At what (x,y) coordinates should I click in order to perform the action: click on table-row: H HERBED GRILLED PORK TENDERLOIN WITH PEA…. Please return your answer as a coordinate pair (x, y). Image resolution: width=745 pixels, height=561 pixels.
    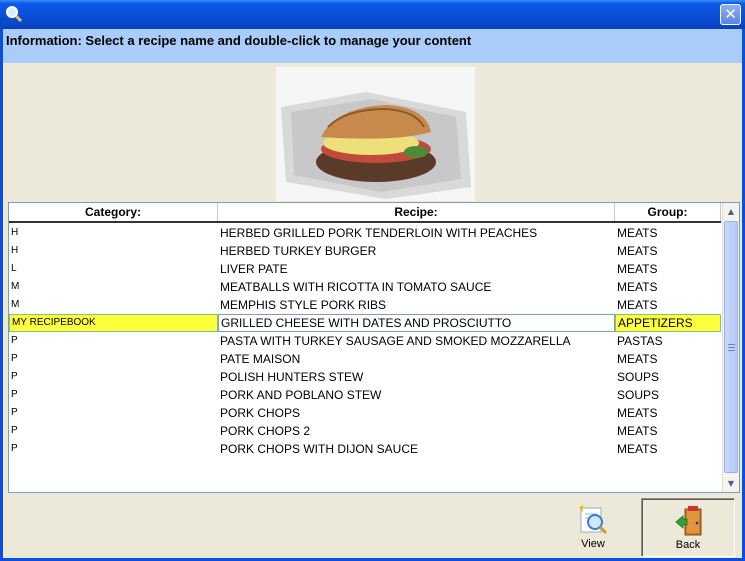
    Looking at the image, I should click on (365, 233).